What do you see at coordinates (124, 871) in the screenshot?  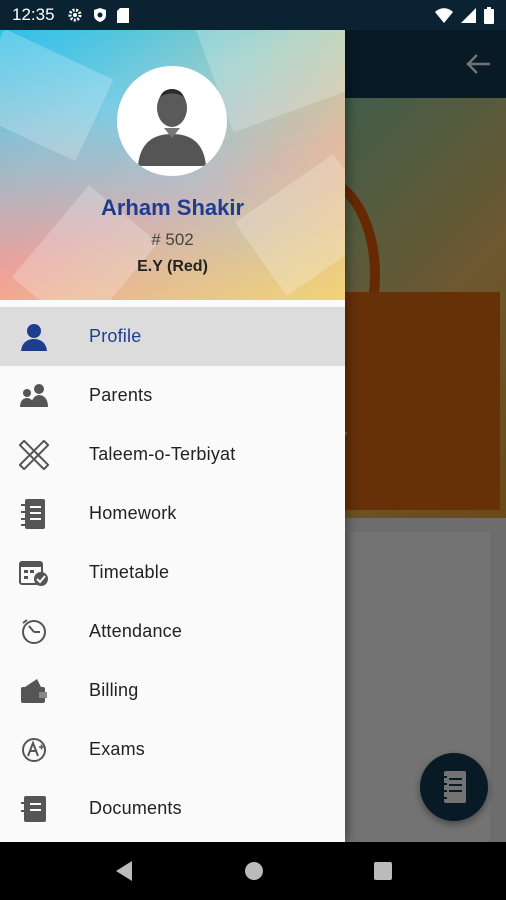 I see `nav-back-icon` at bounding box center [124, 871].